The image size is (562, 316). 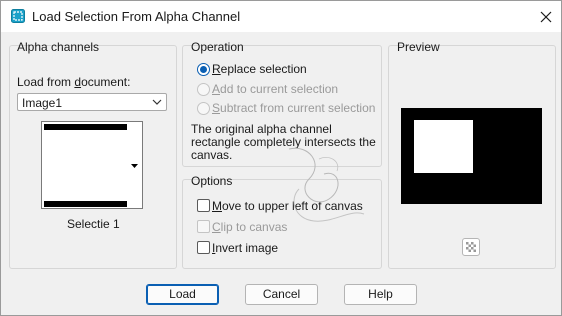 What do you see at coordinates (18, 16) in the screenshot?
I see `selection-app-icon` at bounding box center [18, 16].